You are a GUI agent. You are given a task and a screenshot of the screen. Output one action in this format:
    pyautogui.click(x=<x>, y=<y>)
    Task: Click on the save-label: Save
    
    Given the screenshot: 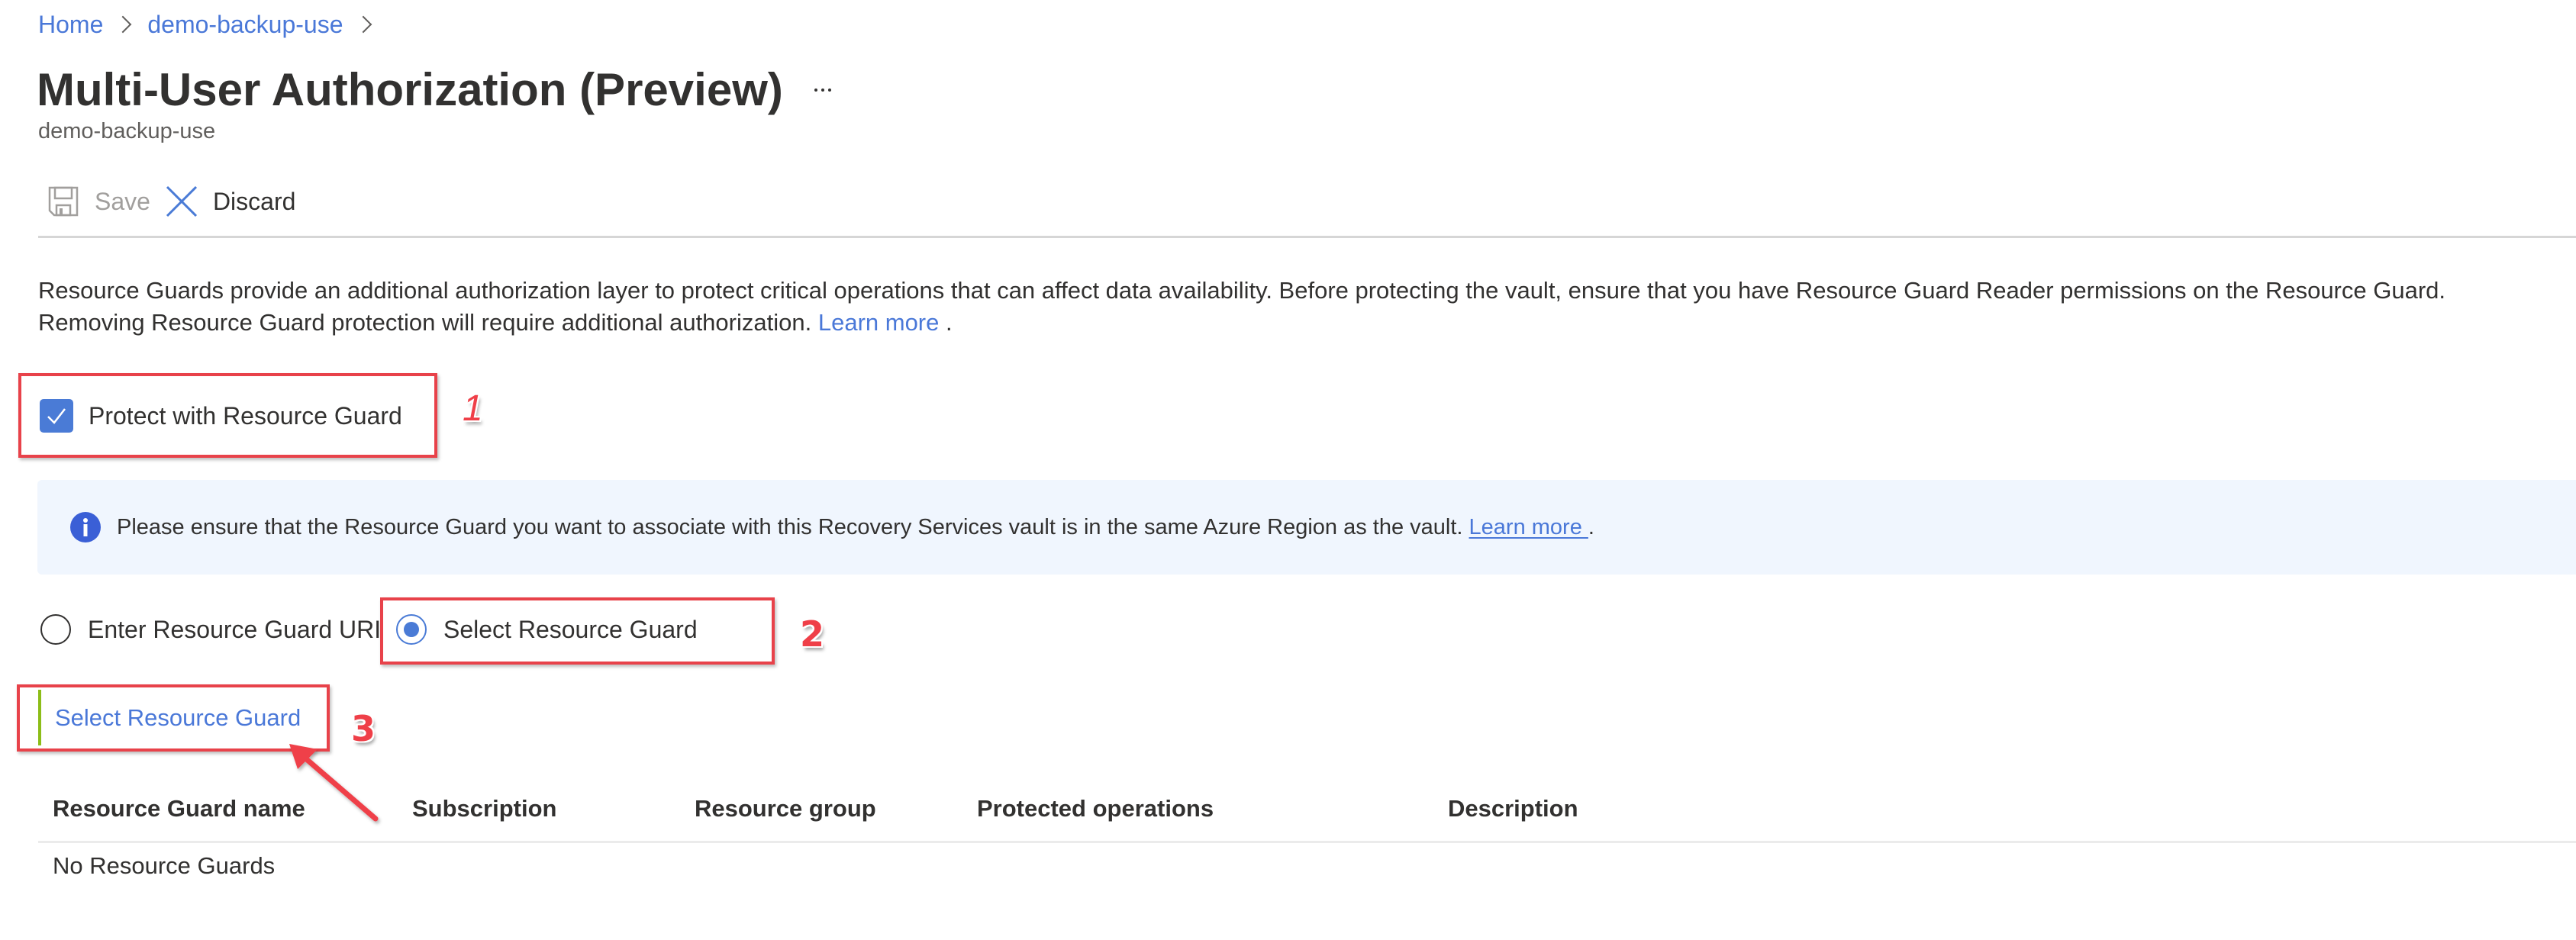 What is the action you would take?
    pyautogui.click(x=122, y=201)
    